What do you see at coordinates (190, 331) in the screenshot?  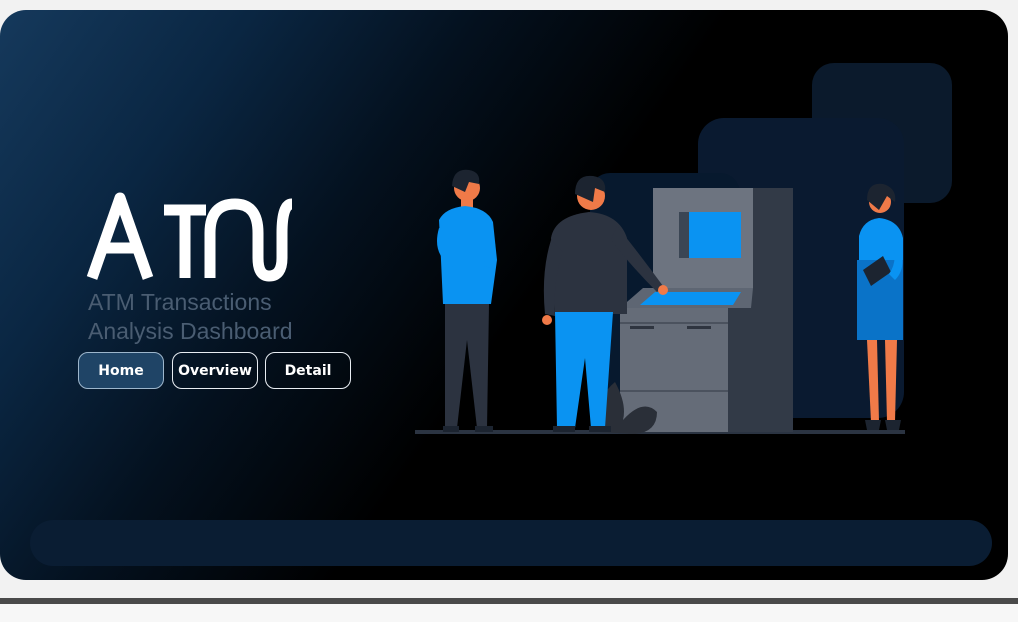 I see `subtitle-line-2: Analysis Dashboard` at bounding box center [190, 331].